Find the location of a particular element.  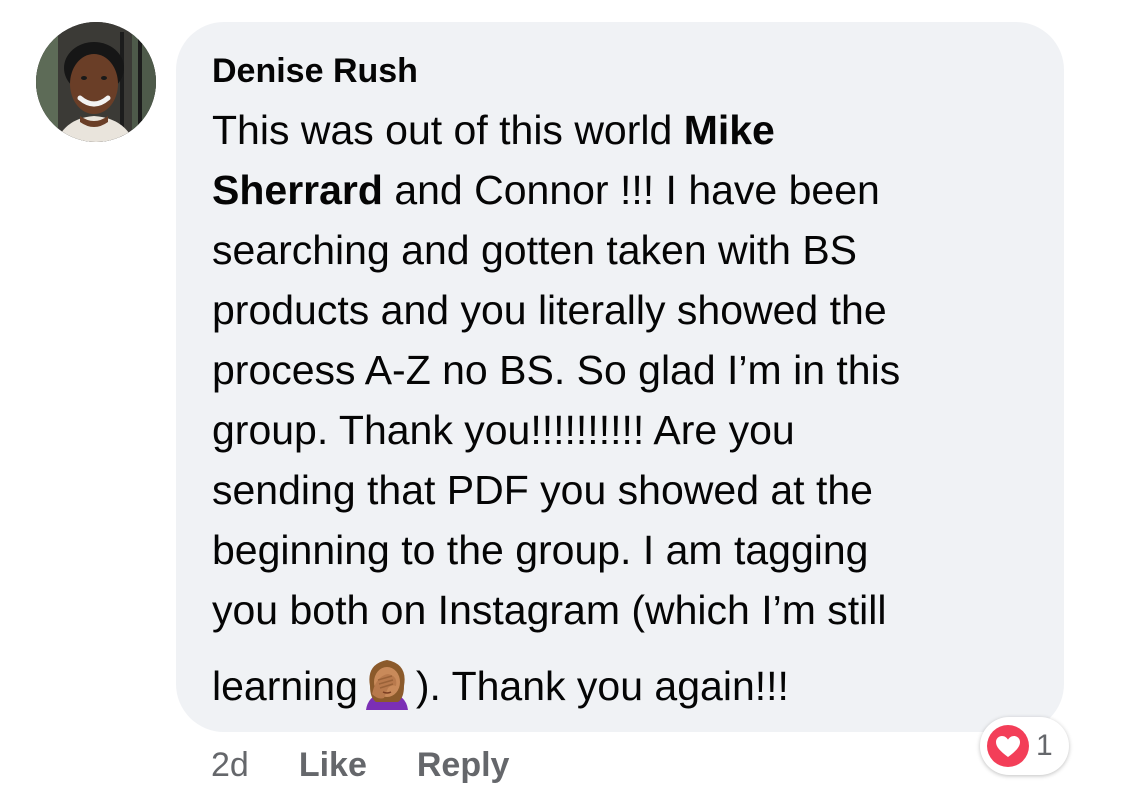

comment-text-segment: process A-Z no BS. So glad I’m in this is located at coordinates (556, 370).